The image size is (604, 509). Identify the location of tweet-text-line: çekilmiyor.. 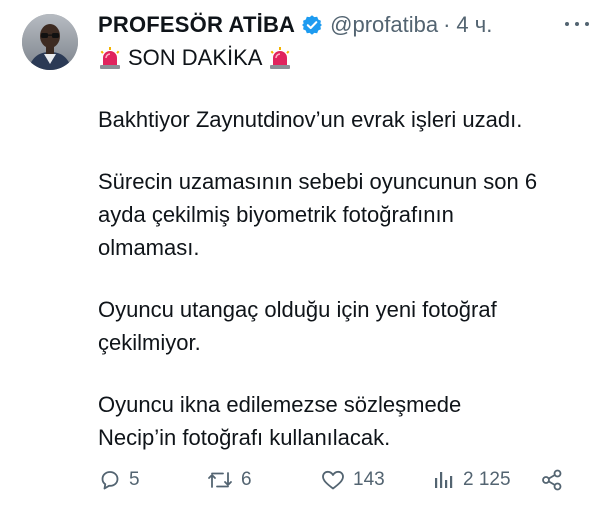
(149, 342).